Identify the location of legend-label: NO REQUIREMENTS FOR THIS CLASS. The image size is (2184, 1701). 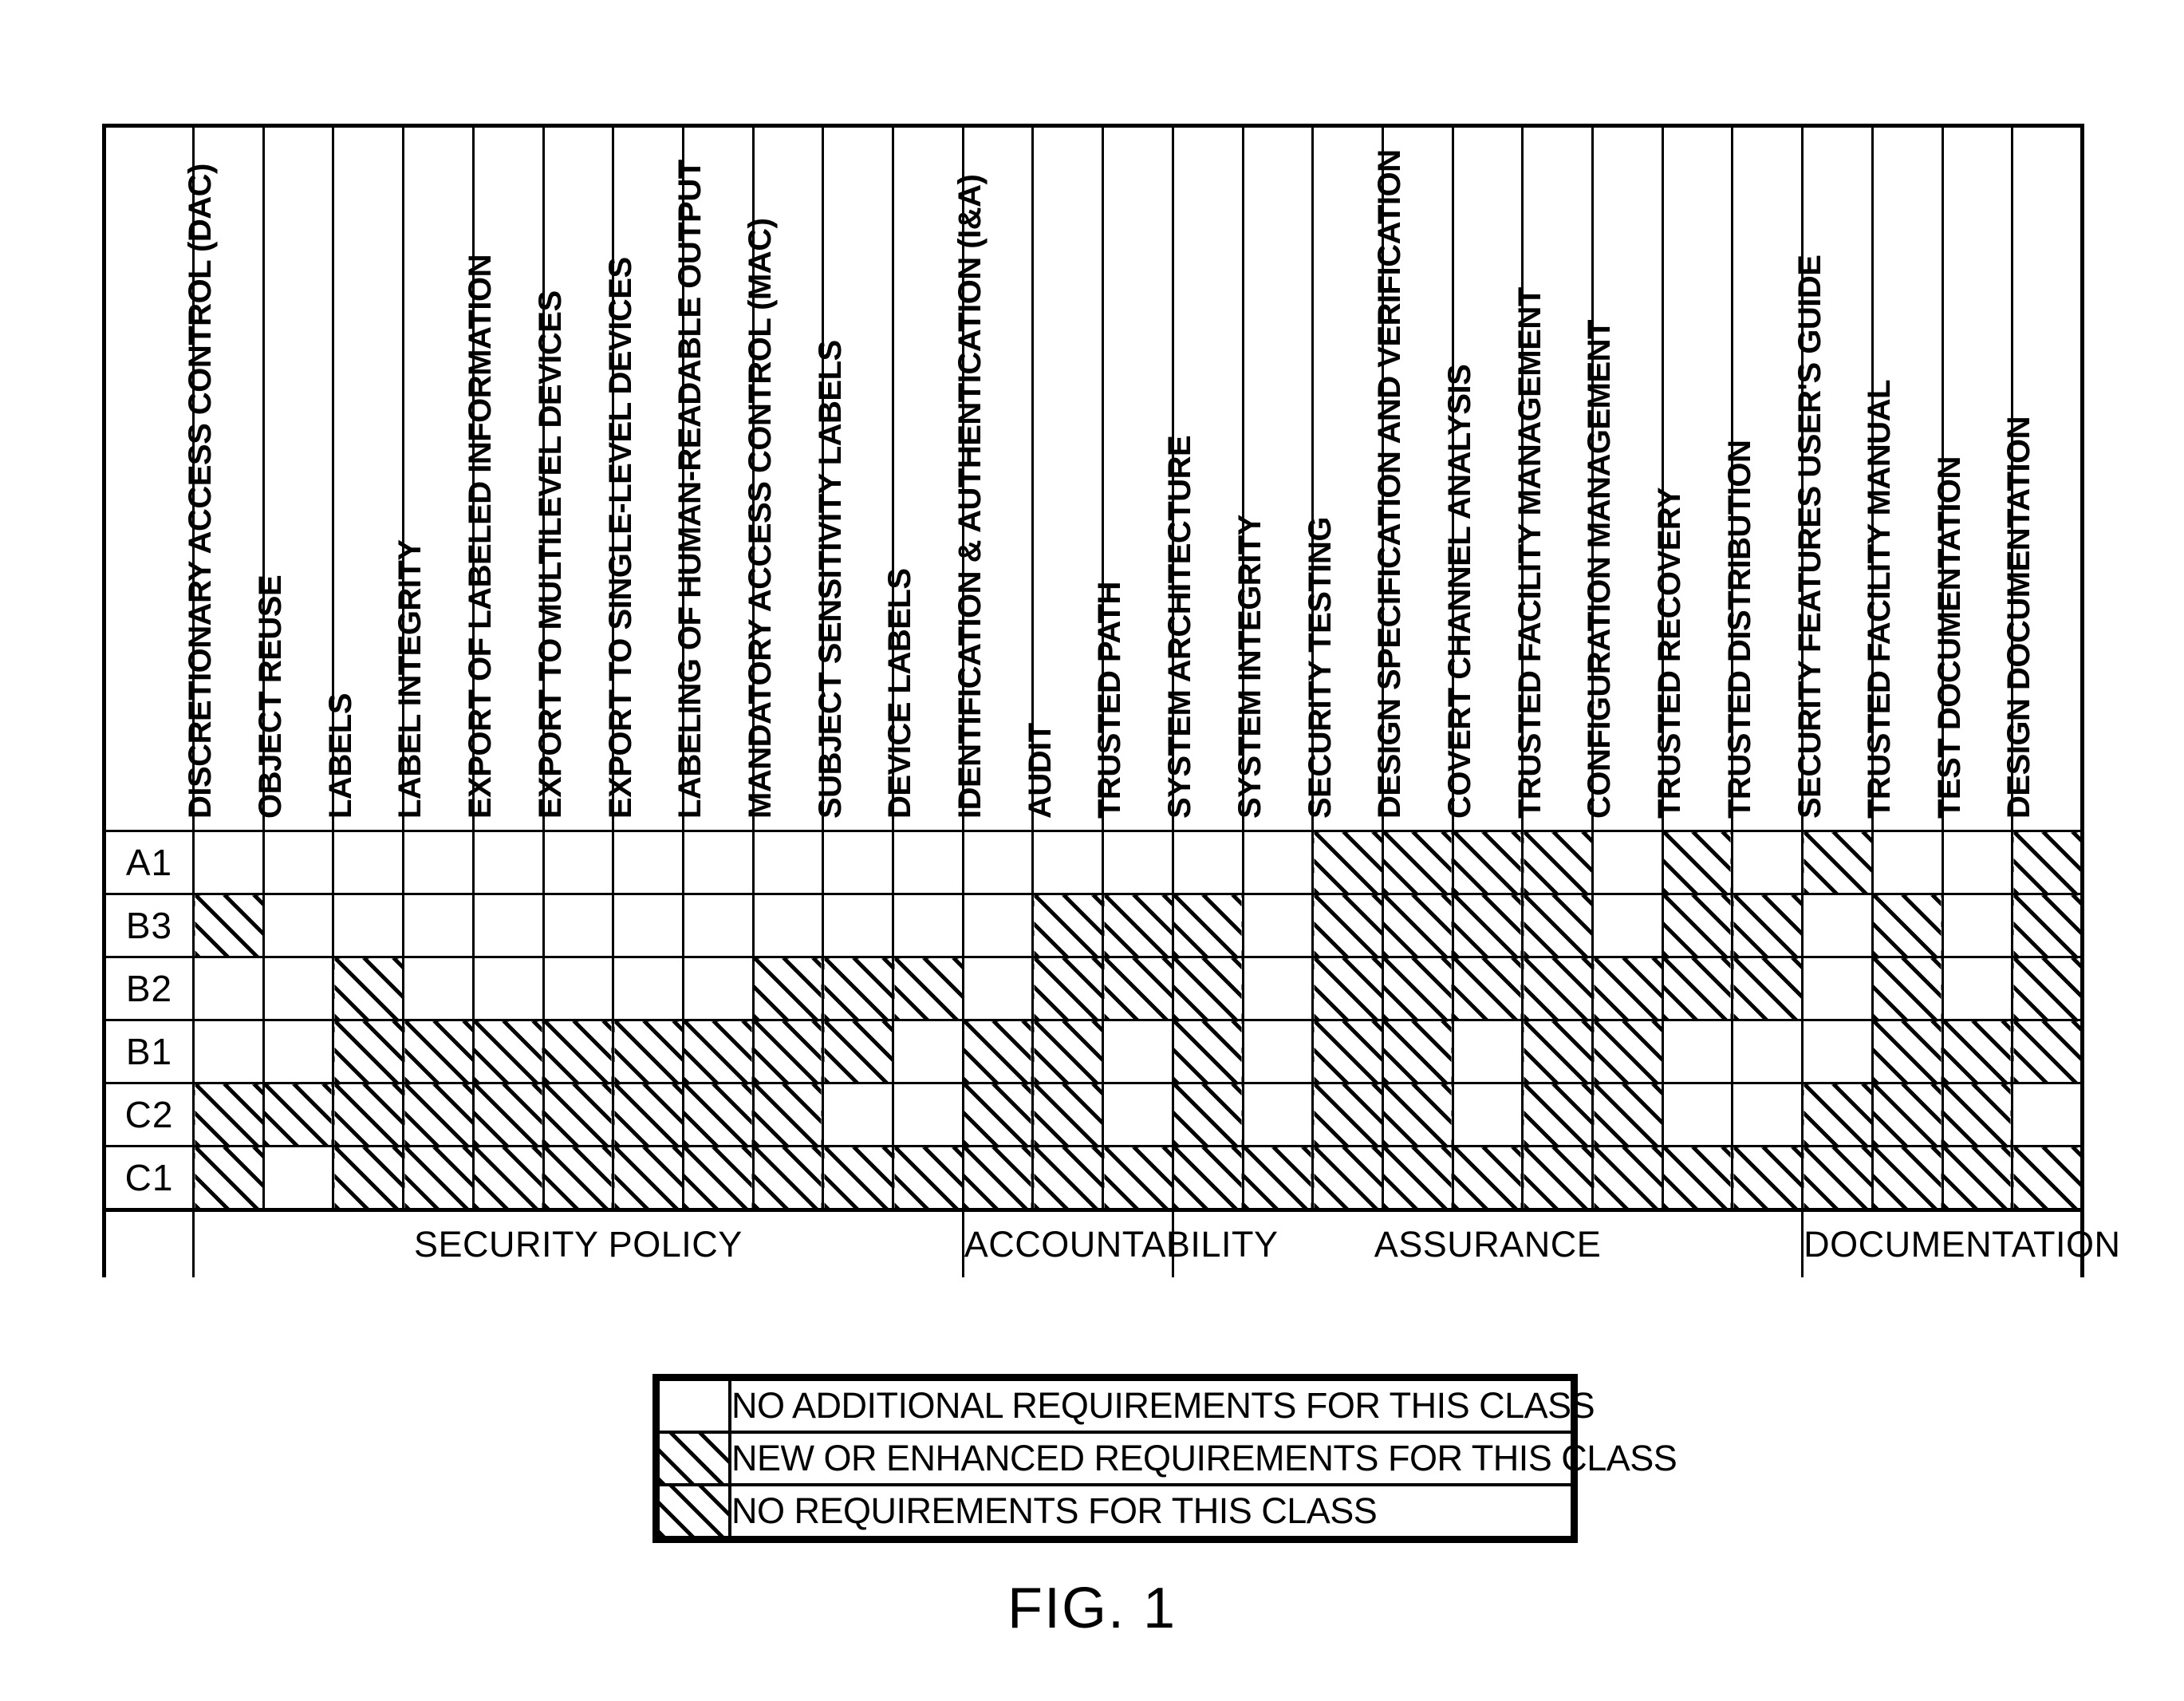
(1151, 1511).